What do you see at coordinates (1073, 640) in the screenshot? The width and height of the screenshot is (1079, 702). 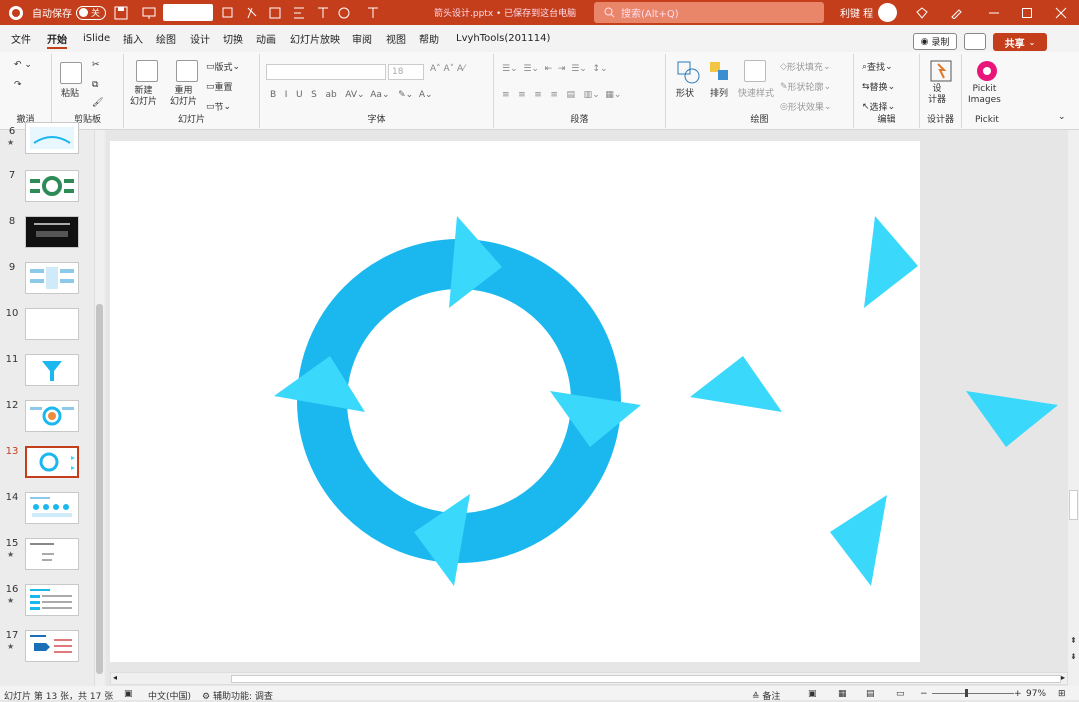 I see `prev-slide-icon: ⇞` at bounding box center [1073, 640].